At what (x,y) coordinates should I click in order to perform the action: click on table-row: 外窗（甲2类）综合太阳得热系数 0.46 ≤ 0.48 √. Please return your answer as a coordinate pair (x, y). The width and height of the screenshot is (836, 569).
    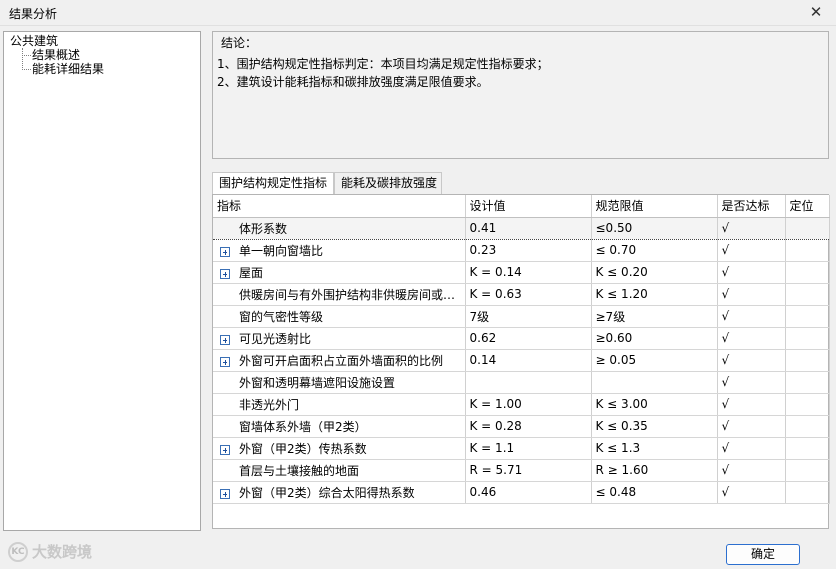
    Looking at the image, I should click on (521, 492).